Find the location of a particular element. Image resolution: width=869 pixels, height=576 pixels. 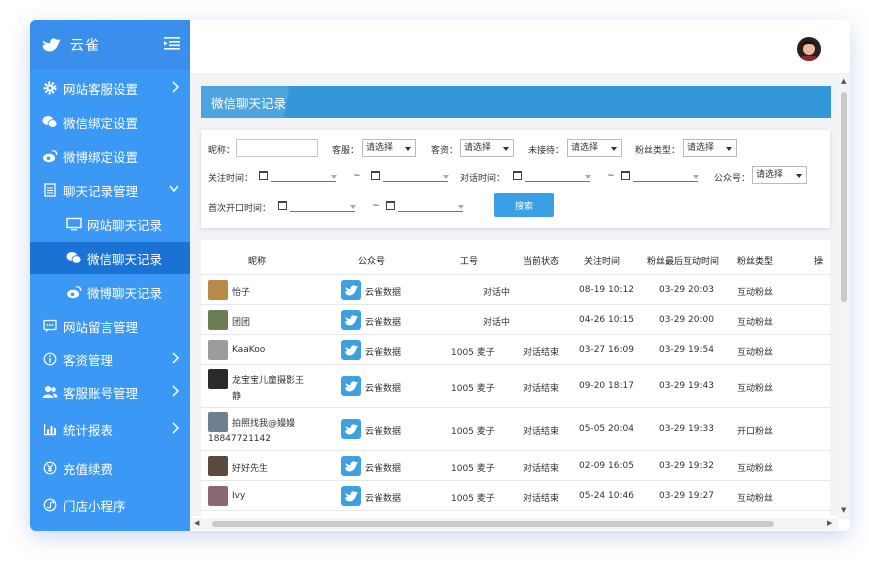

sidebar-item-weibo-binding: 微博绑定设置 is located at coordinates (110, 156).